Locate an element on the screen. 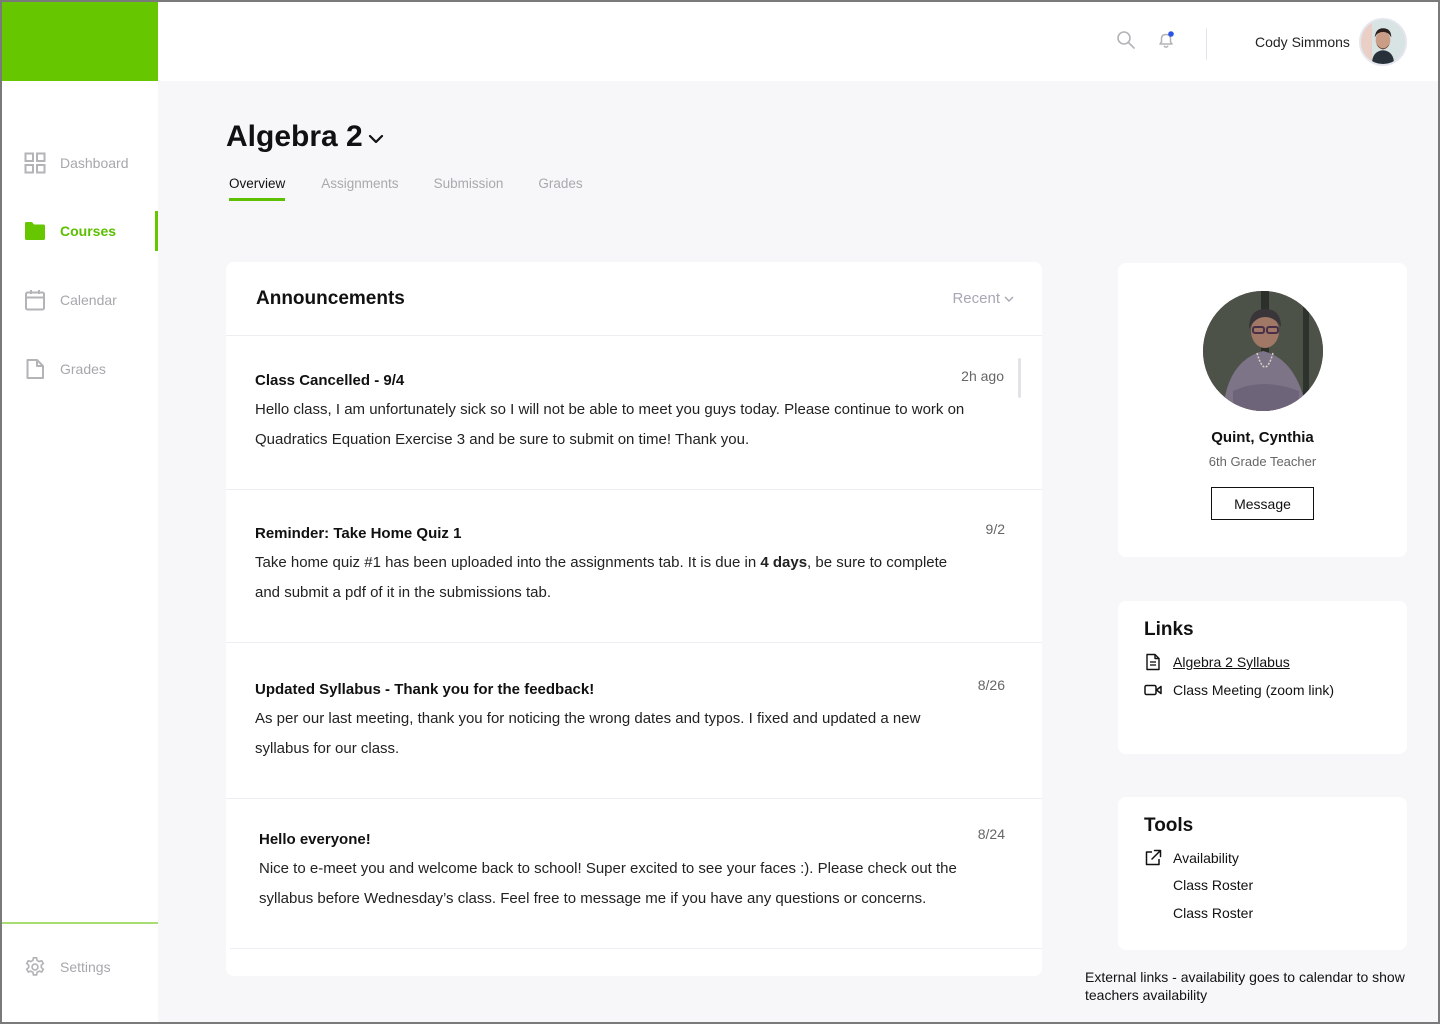 The width and height of the screenshot is (1440, 1024). announcement-date: 9/2 is located at coordinates (995, 529).